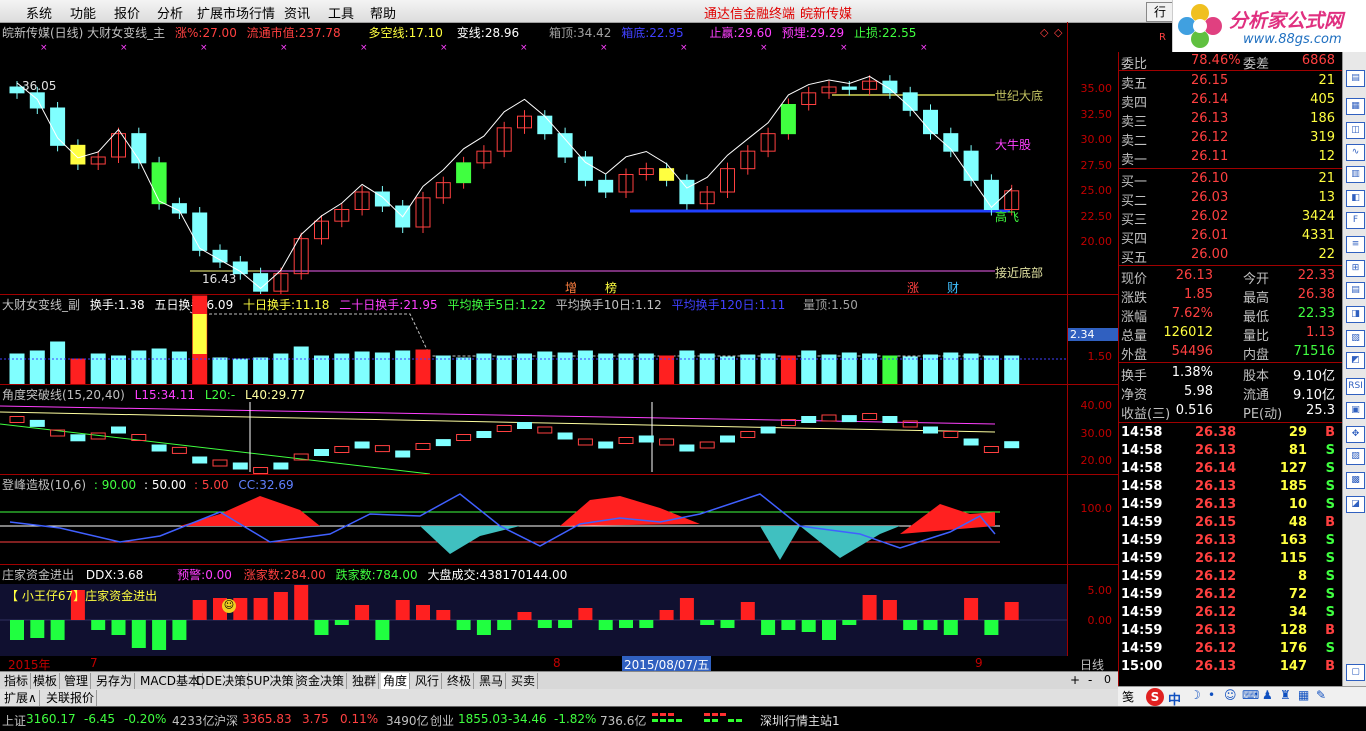  I want to click on tab-related-quote: 关联报价, so click(71, 698).